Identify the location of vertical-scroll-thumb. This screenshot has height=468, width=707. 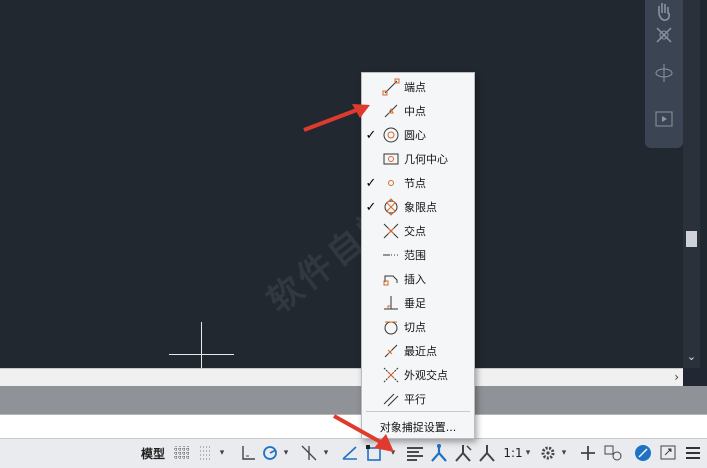
(691, 239).